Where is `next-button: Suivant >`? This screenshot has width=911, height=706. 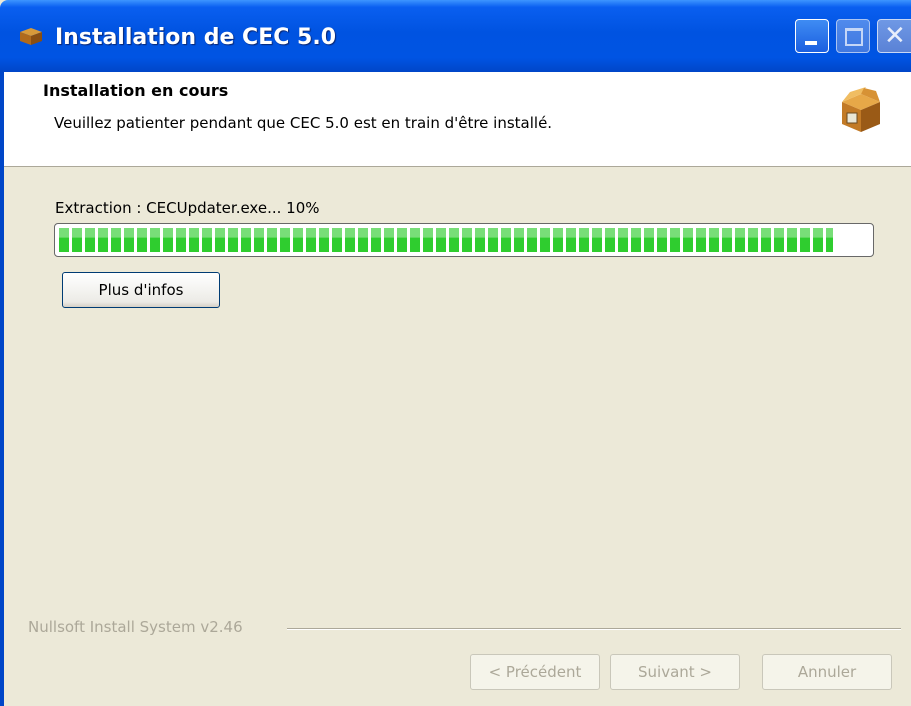
next-button: Suivant > is located at coordinates (675, 672).